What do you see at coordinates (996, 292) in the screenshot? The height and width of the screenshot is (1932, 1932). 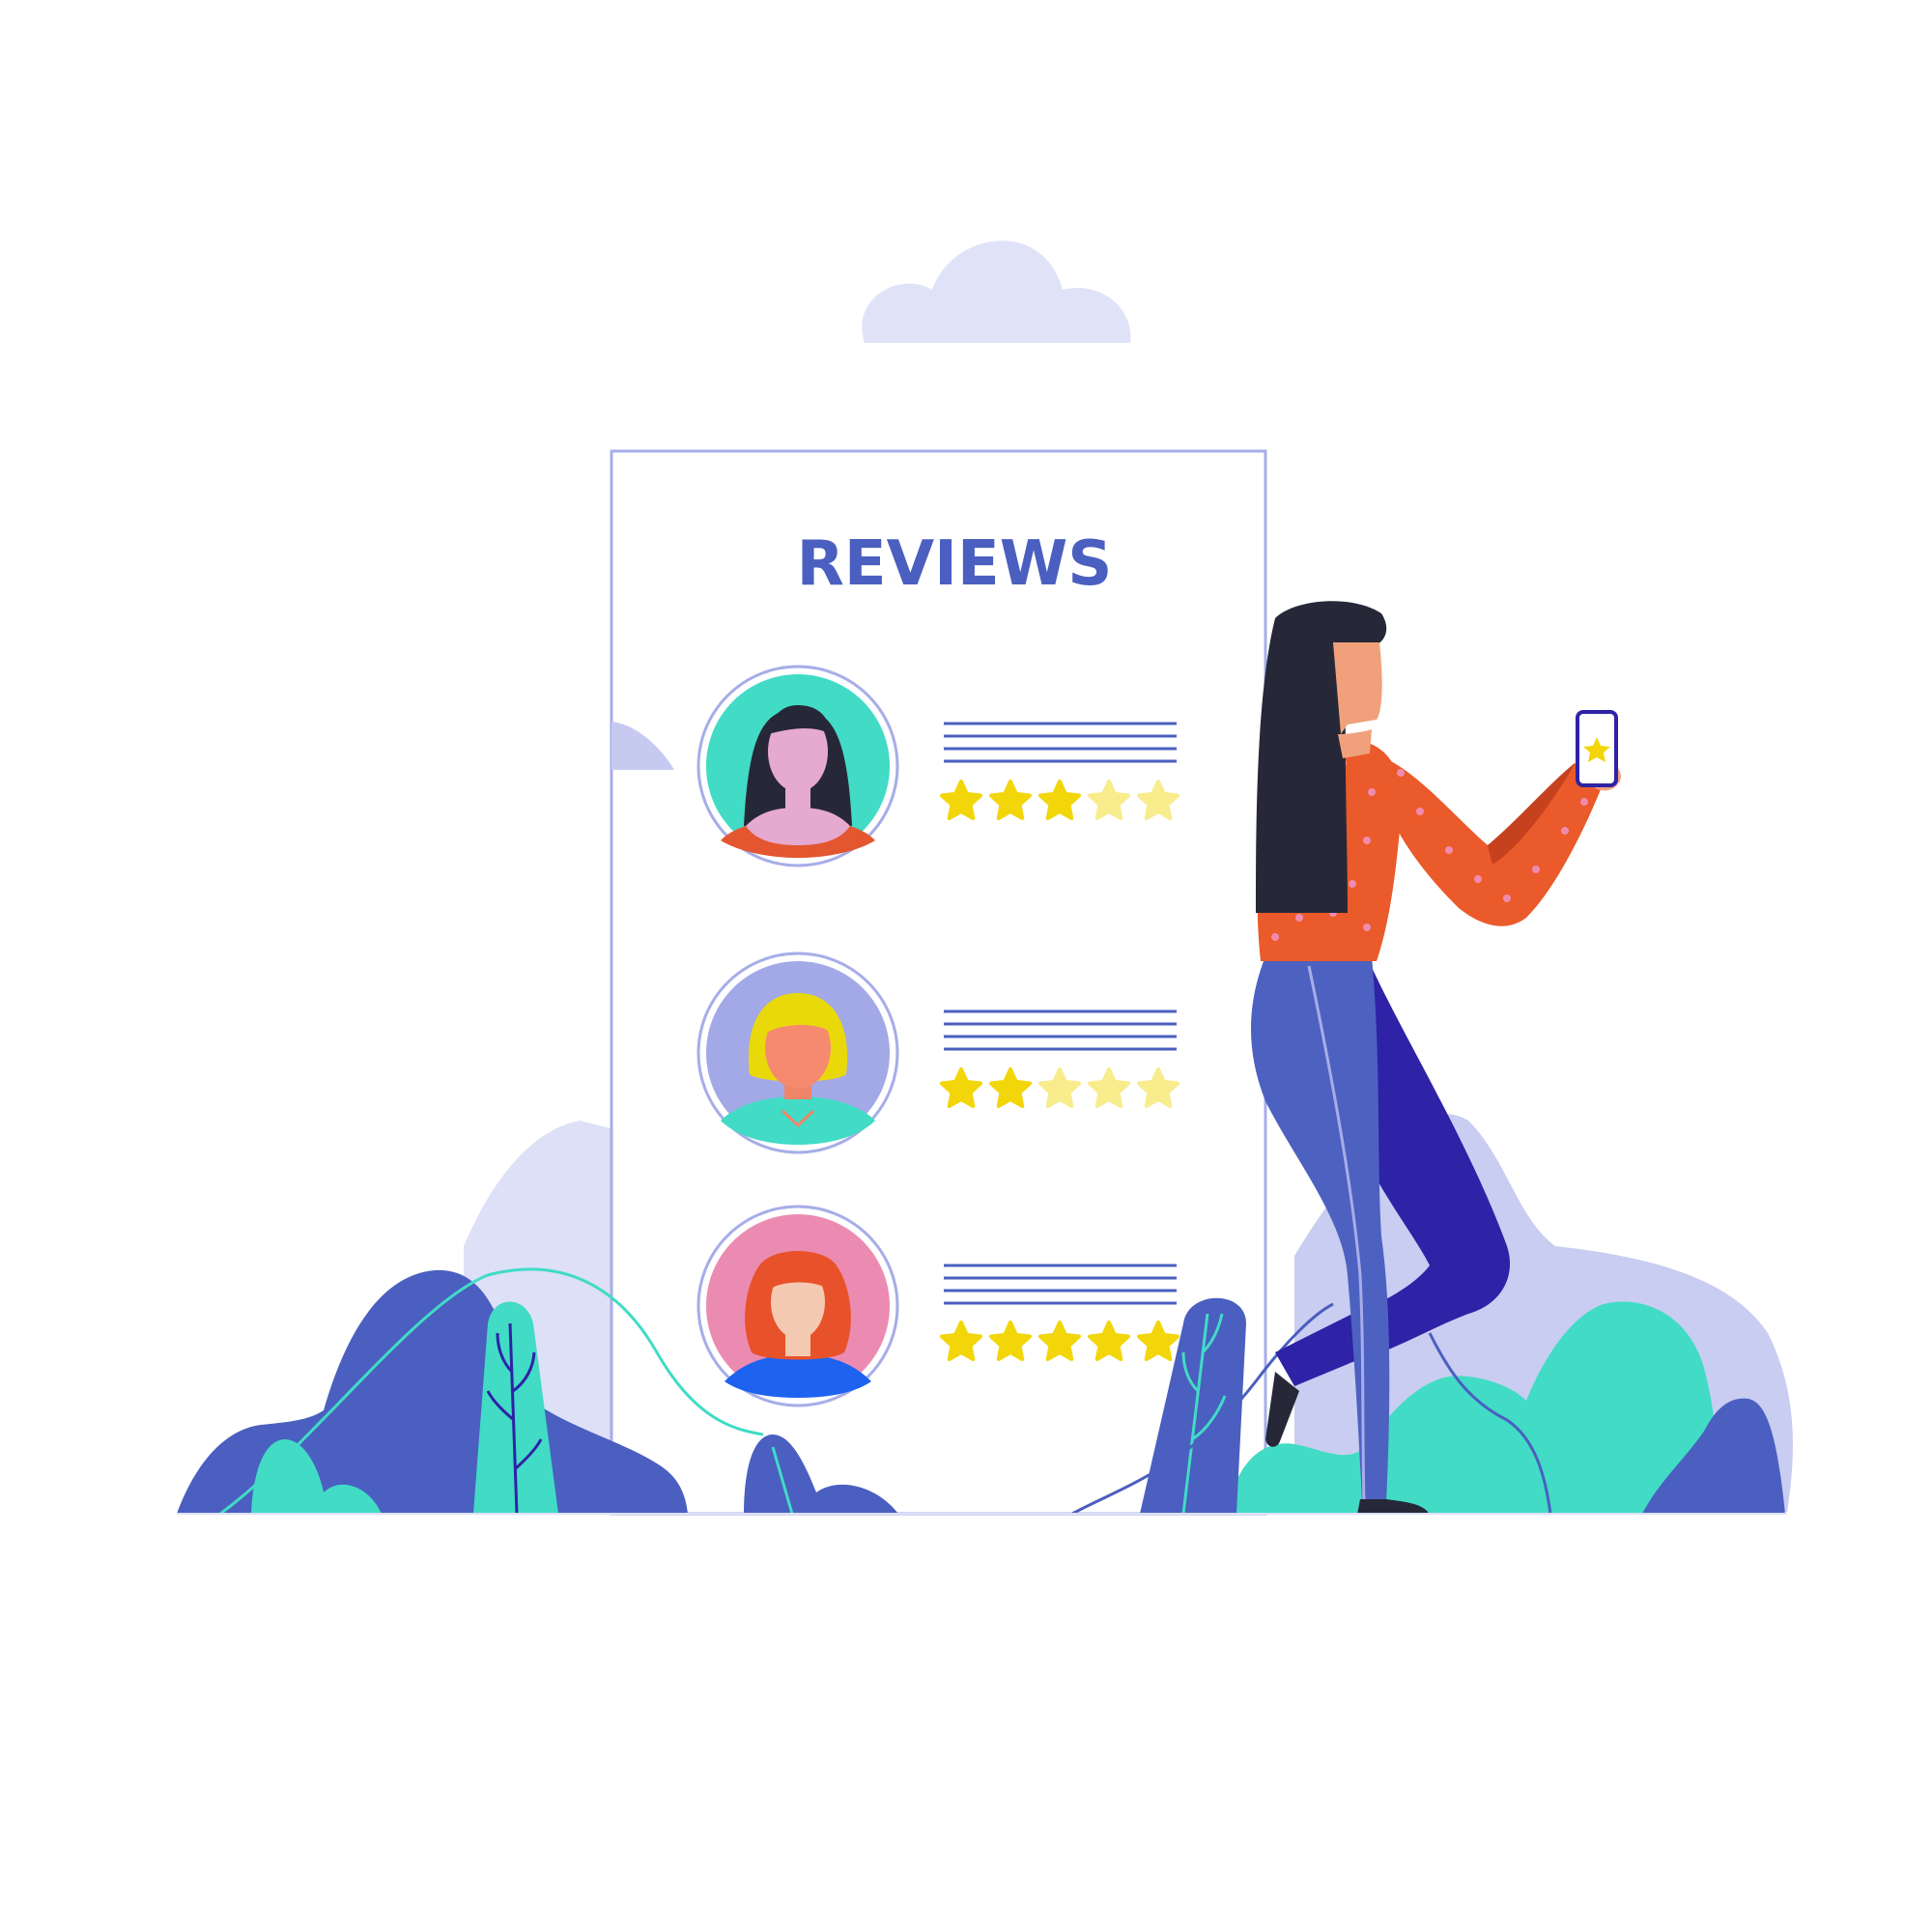 I see `cloud-icon` at bounding box center [996, 292].